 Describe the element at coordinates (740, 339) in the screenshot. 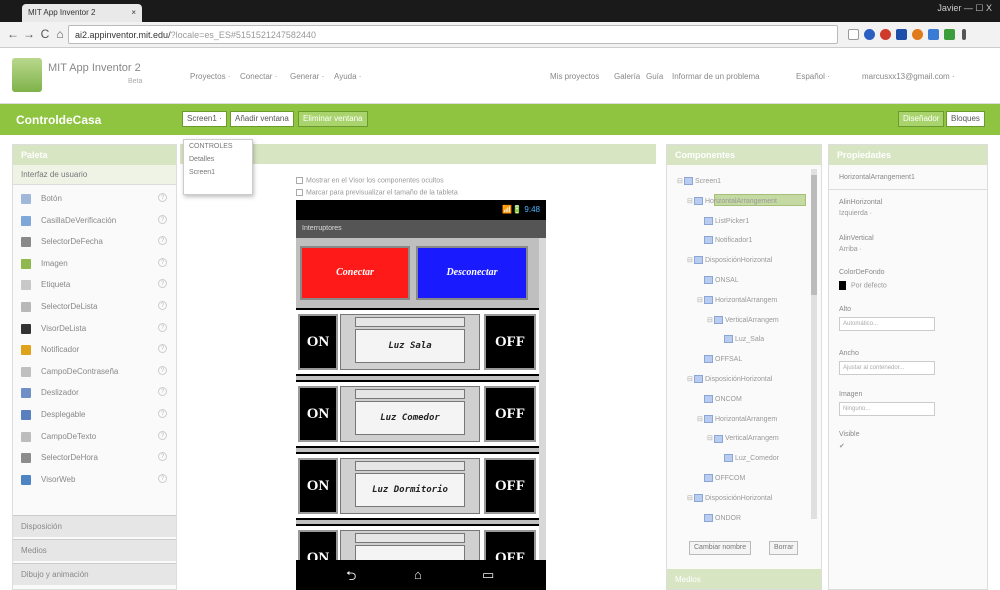

I see `component-tree-item: Luz_Sala` at that location.